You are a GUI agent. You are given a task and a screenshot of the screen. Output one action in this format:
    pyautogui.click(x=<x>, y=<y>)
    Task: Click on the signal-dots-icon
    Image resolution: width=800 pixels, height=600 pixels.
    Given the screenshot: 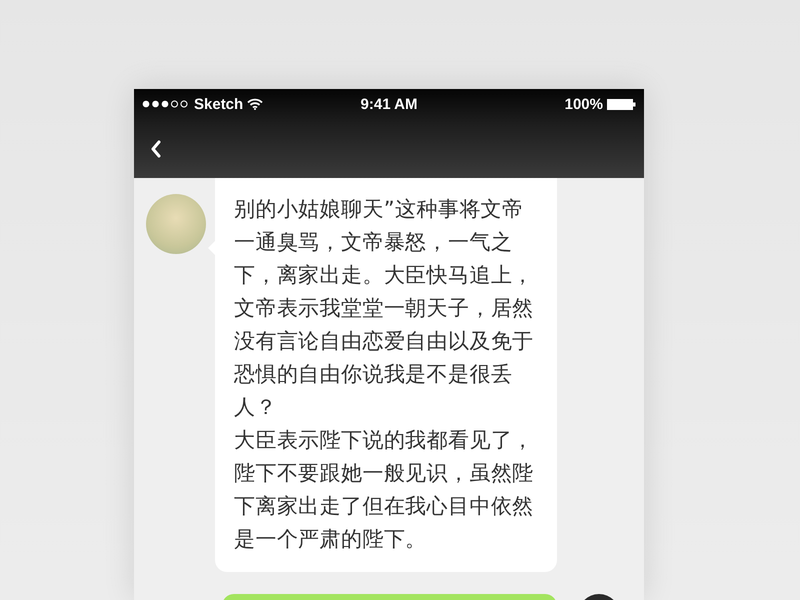 What is the action you would take?
    pyautogui.click(x=166, y=104)
    